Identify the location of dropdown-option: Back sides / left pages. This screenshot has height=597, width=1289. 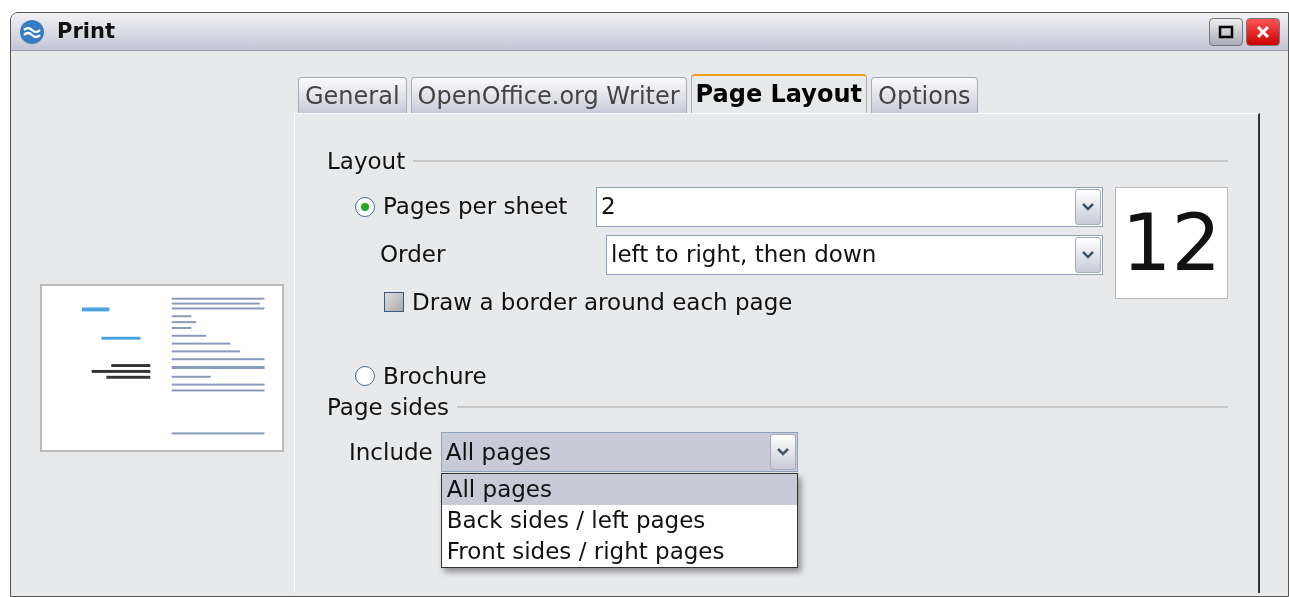
(619, 520).